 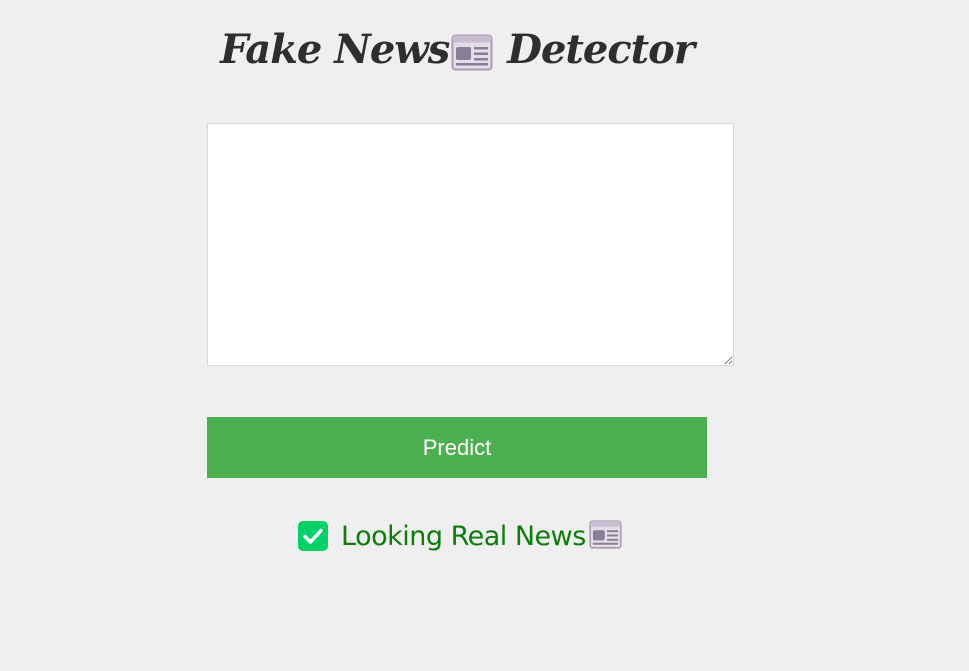 I want to click on prediction-result: Looking Real News, so click(x=460, y=536).